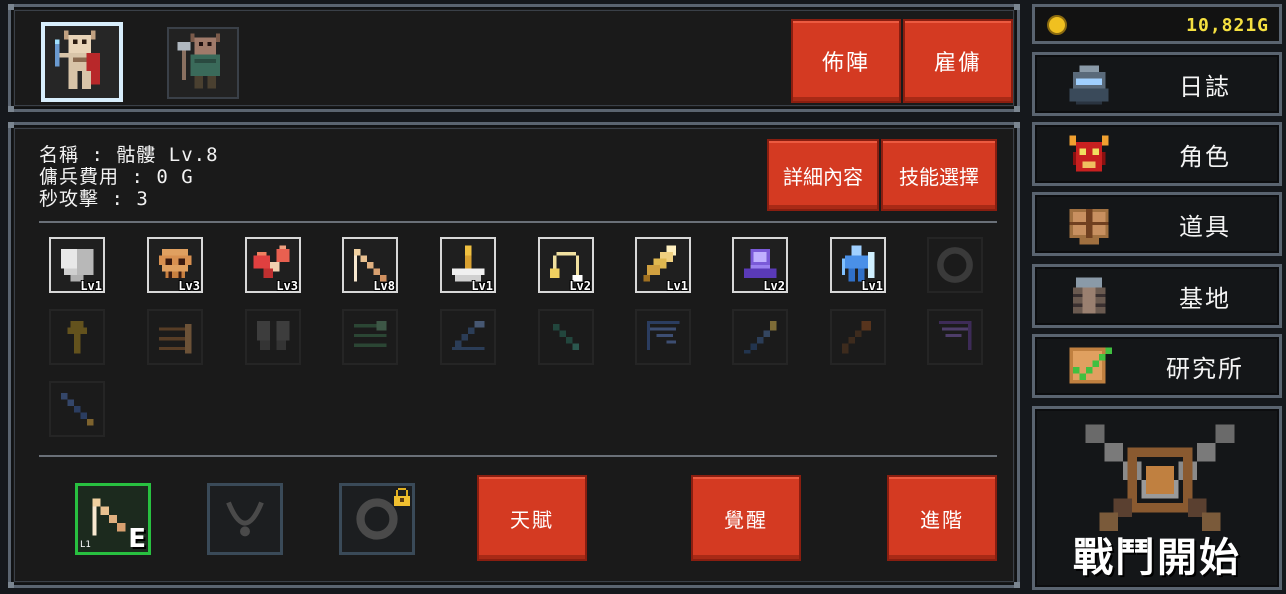 This screenshot has width=1286, height=594. Describe the element at coordinates (514, 58) in the screenshot. I see `hero-select-panel: 佈陣 雇傭` at that location.